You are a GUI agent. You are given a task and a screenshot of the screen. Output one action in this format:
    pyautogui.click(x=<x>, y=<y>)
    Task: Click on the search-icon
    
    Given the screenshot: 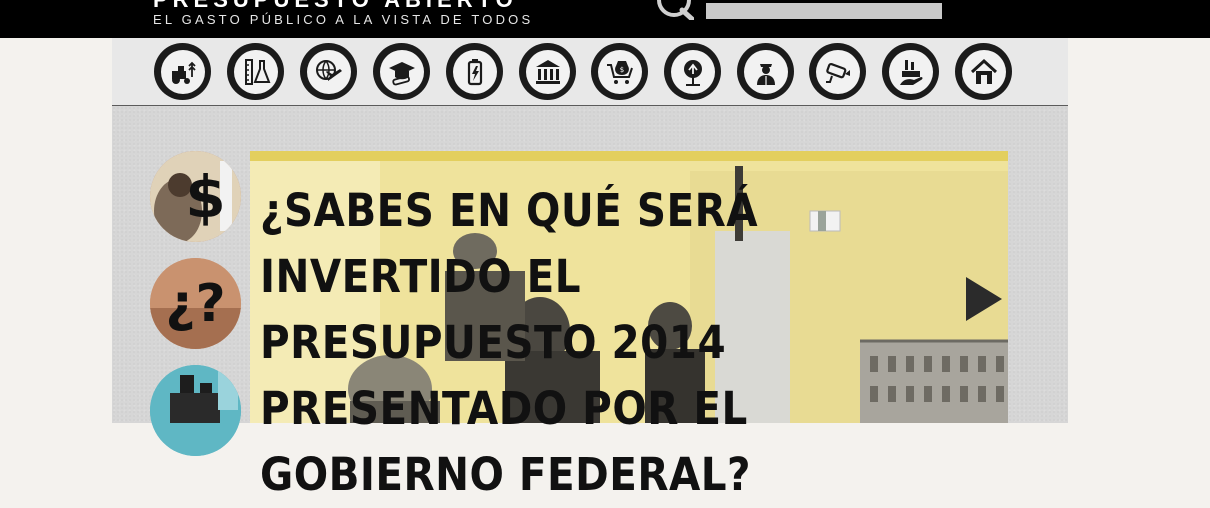 What is the action you would take?
    pyautogui.click(x=674, y=10)
    